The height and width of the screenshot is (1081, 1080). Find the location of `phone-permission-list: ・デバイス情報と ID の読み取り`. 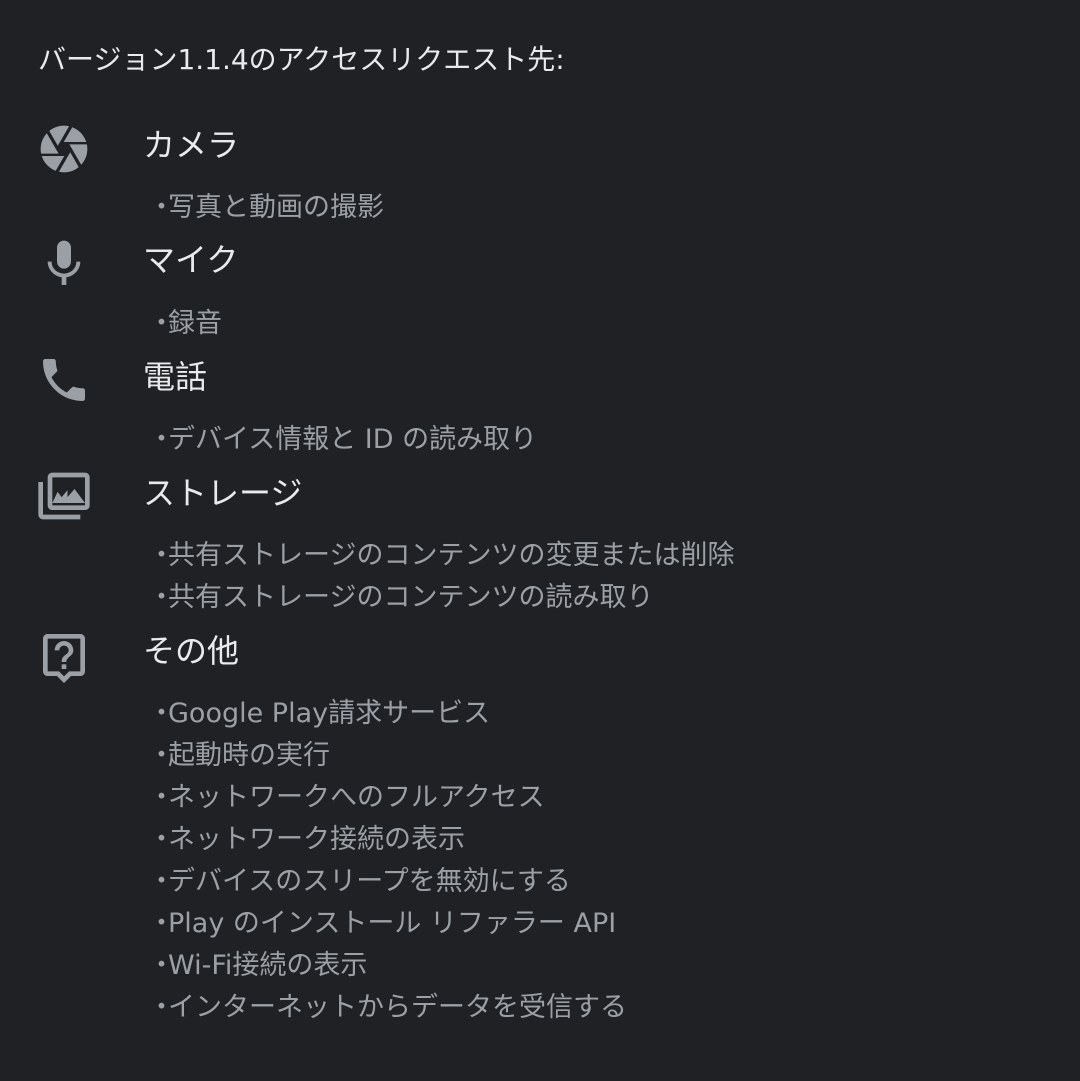

phone-permission-list: ・デバイス情報と ID の読み取り is located at coordinates (342, 440).